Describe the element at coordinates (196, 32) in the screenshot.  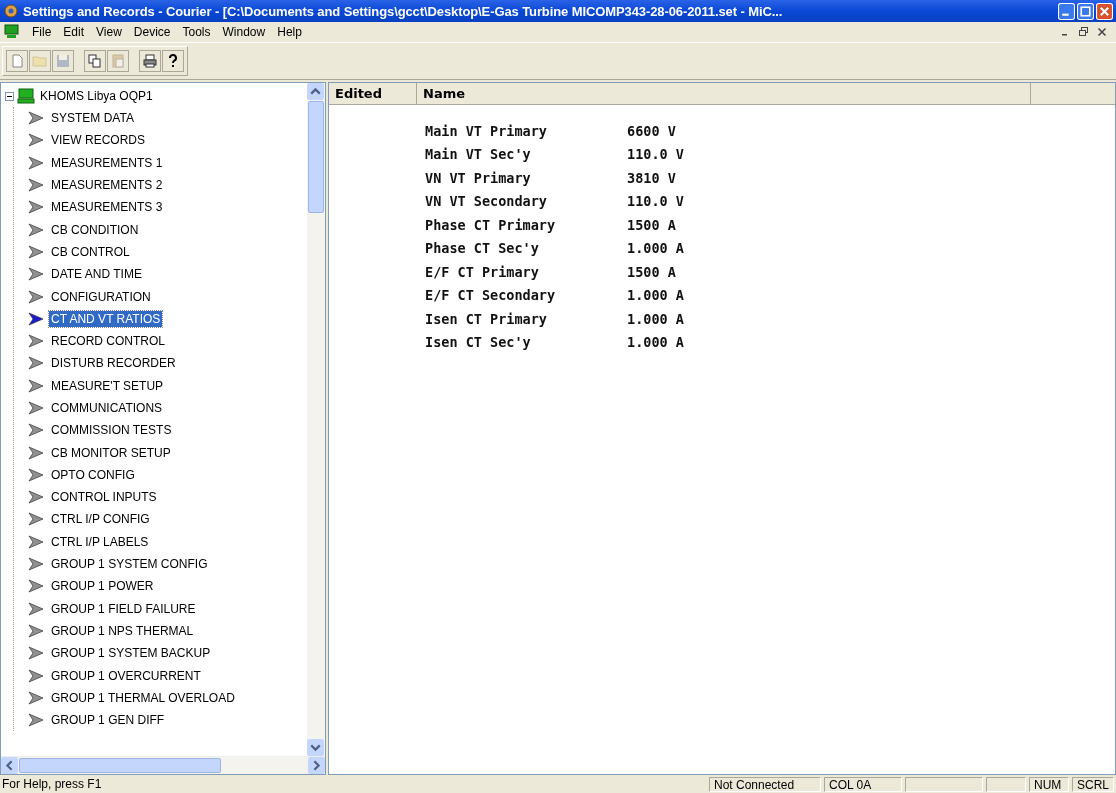
I see `menu-item: Tools` at that location.